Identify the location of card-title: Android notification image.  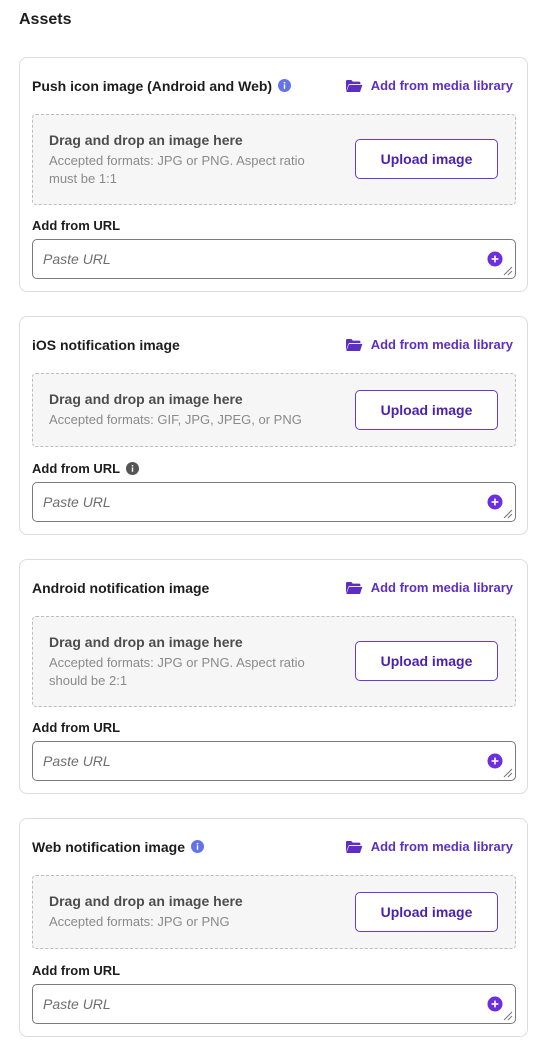
(120, 588).